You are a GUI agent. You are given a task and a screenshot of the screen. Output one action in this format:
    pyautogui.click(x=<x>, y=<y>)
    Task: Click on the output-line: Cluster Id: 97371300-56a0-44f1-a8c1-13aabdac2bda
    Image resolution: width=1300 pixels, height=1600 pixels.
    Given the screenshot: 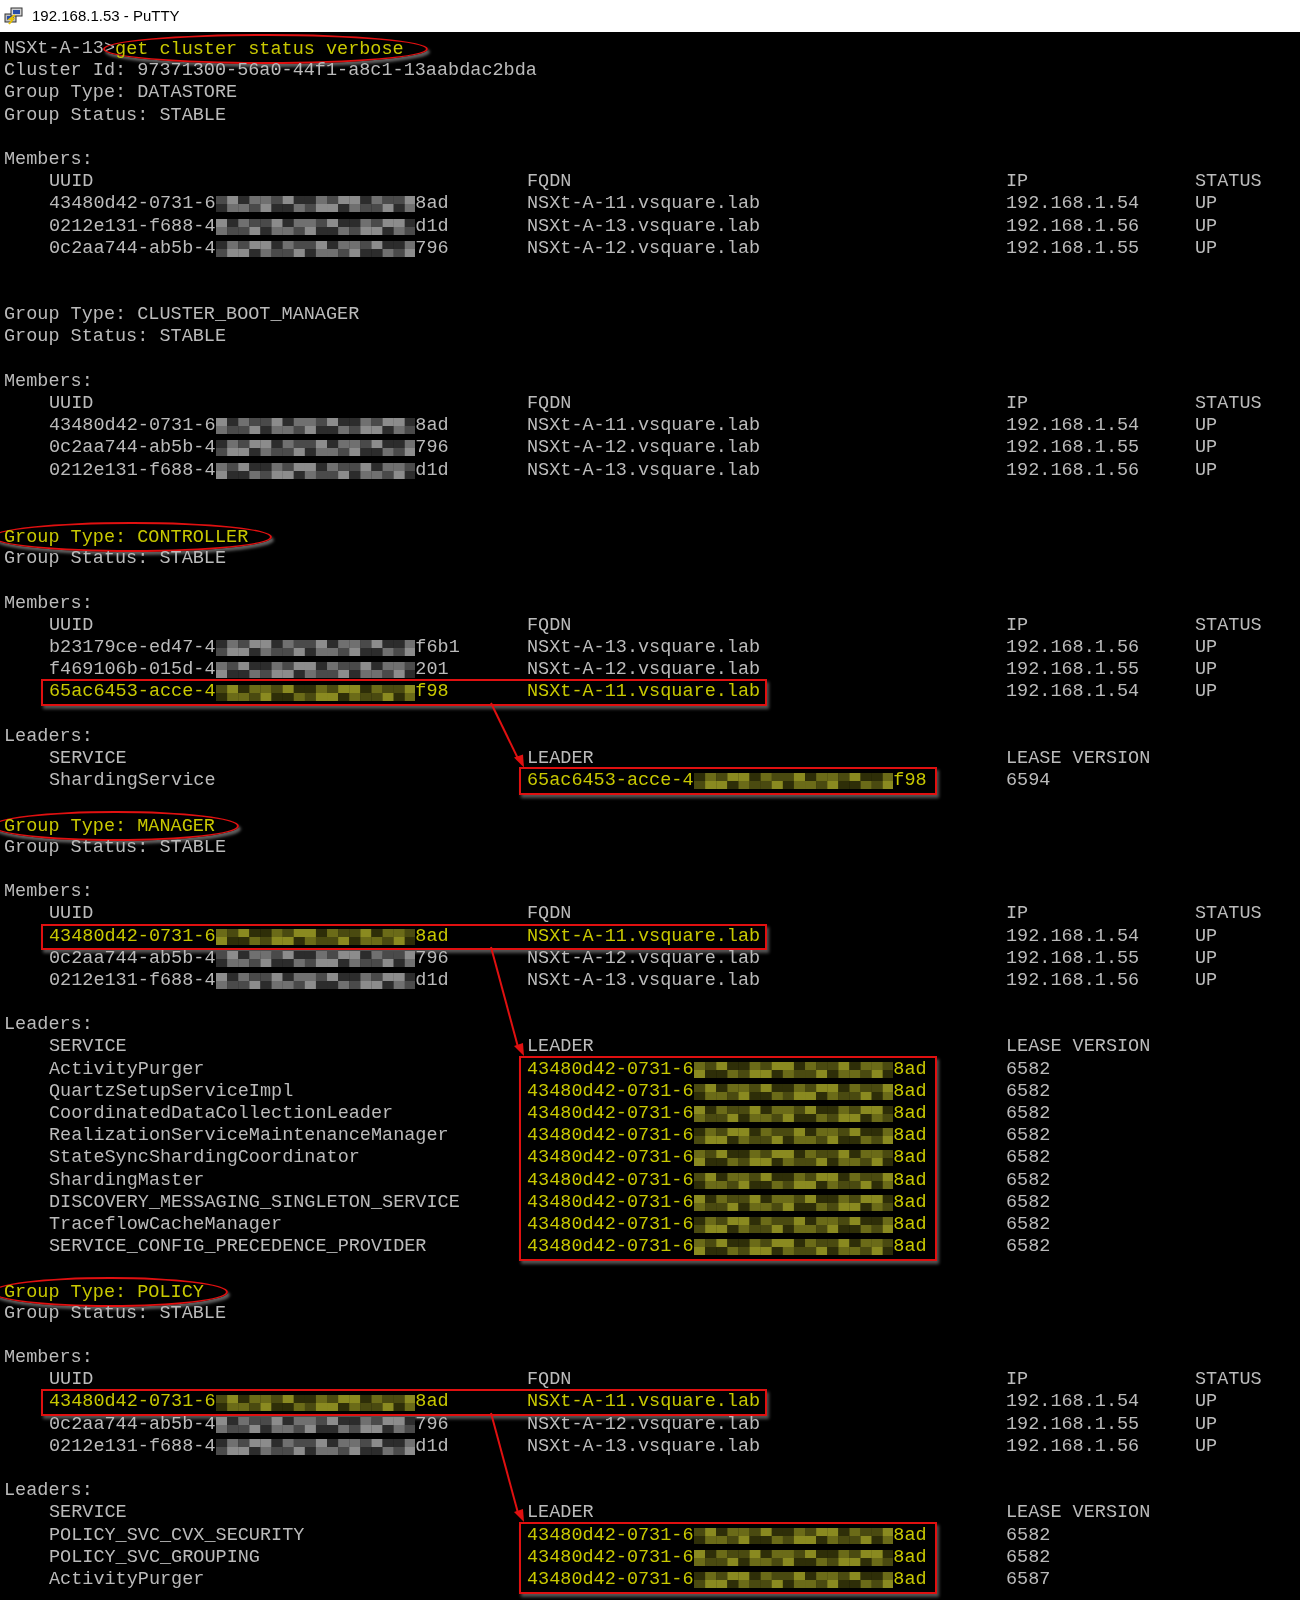 What is the action you would take?
    pyautogui.click(x=270, y=71)
    